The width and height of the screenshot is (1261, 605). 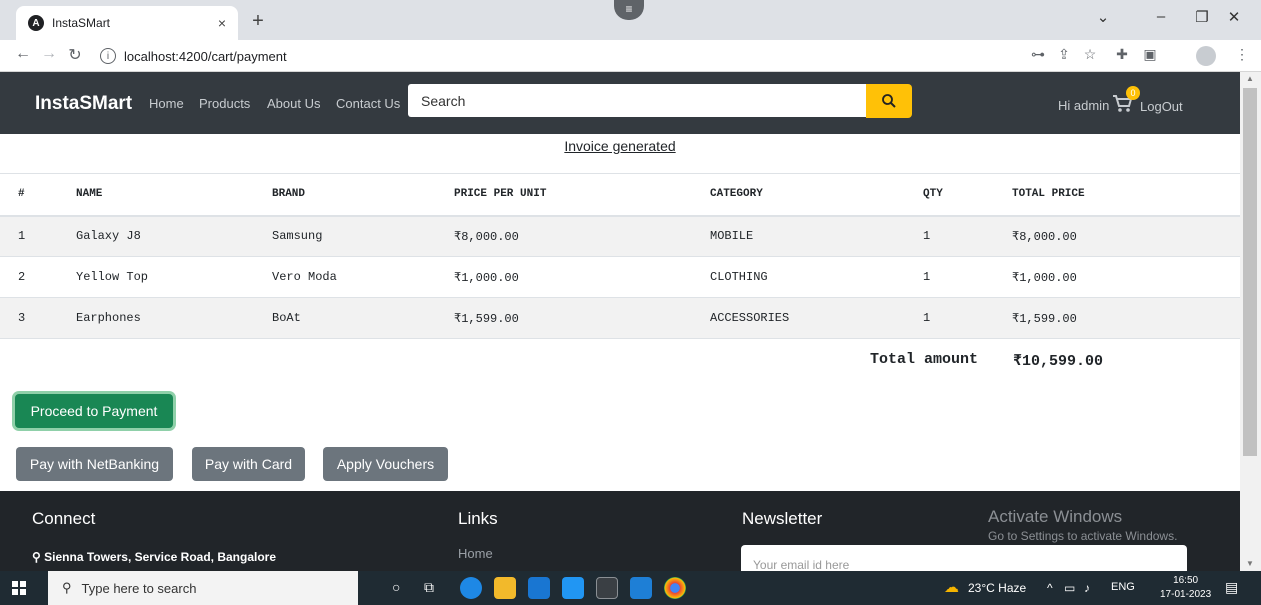 What do you see at coordinates (224, 103) in the screenshot?
I see `nav-link-products: Products` at bounding box center [224, 103].